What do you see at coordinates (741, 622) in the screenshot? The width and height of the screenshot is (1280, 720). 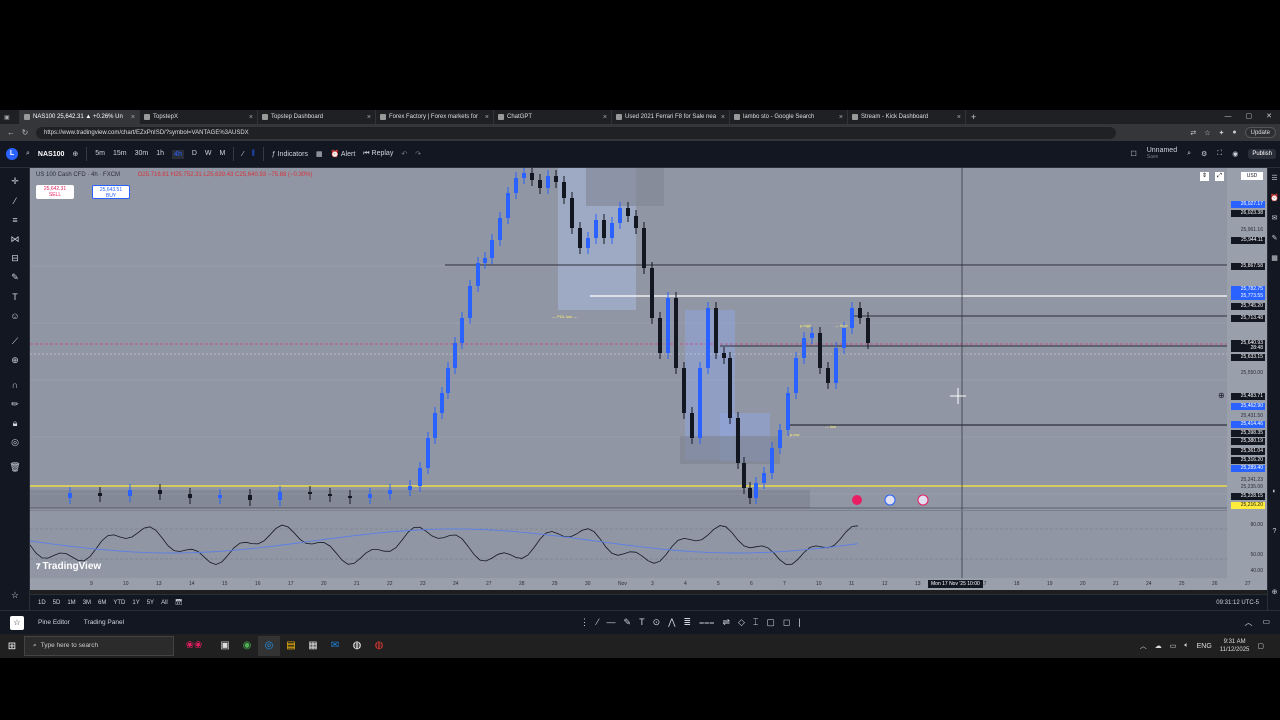 I see `brush-icon: ◇` at bounding box center [741, 622].